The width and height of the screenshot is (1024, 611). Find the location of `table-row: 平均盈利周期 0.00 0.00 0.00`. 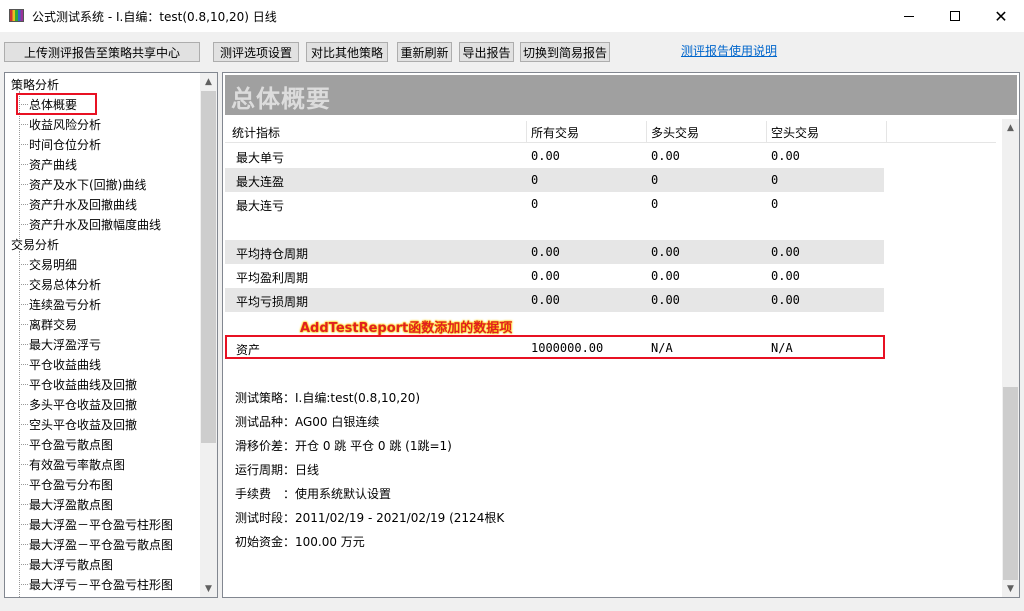

table-row: 平均盈利周期 0.00 0.00 0.00 is located at coordinates (554, 276).